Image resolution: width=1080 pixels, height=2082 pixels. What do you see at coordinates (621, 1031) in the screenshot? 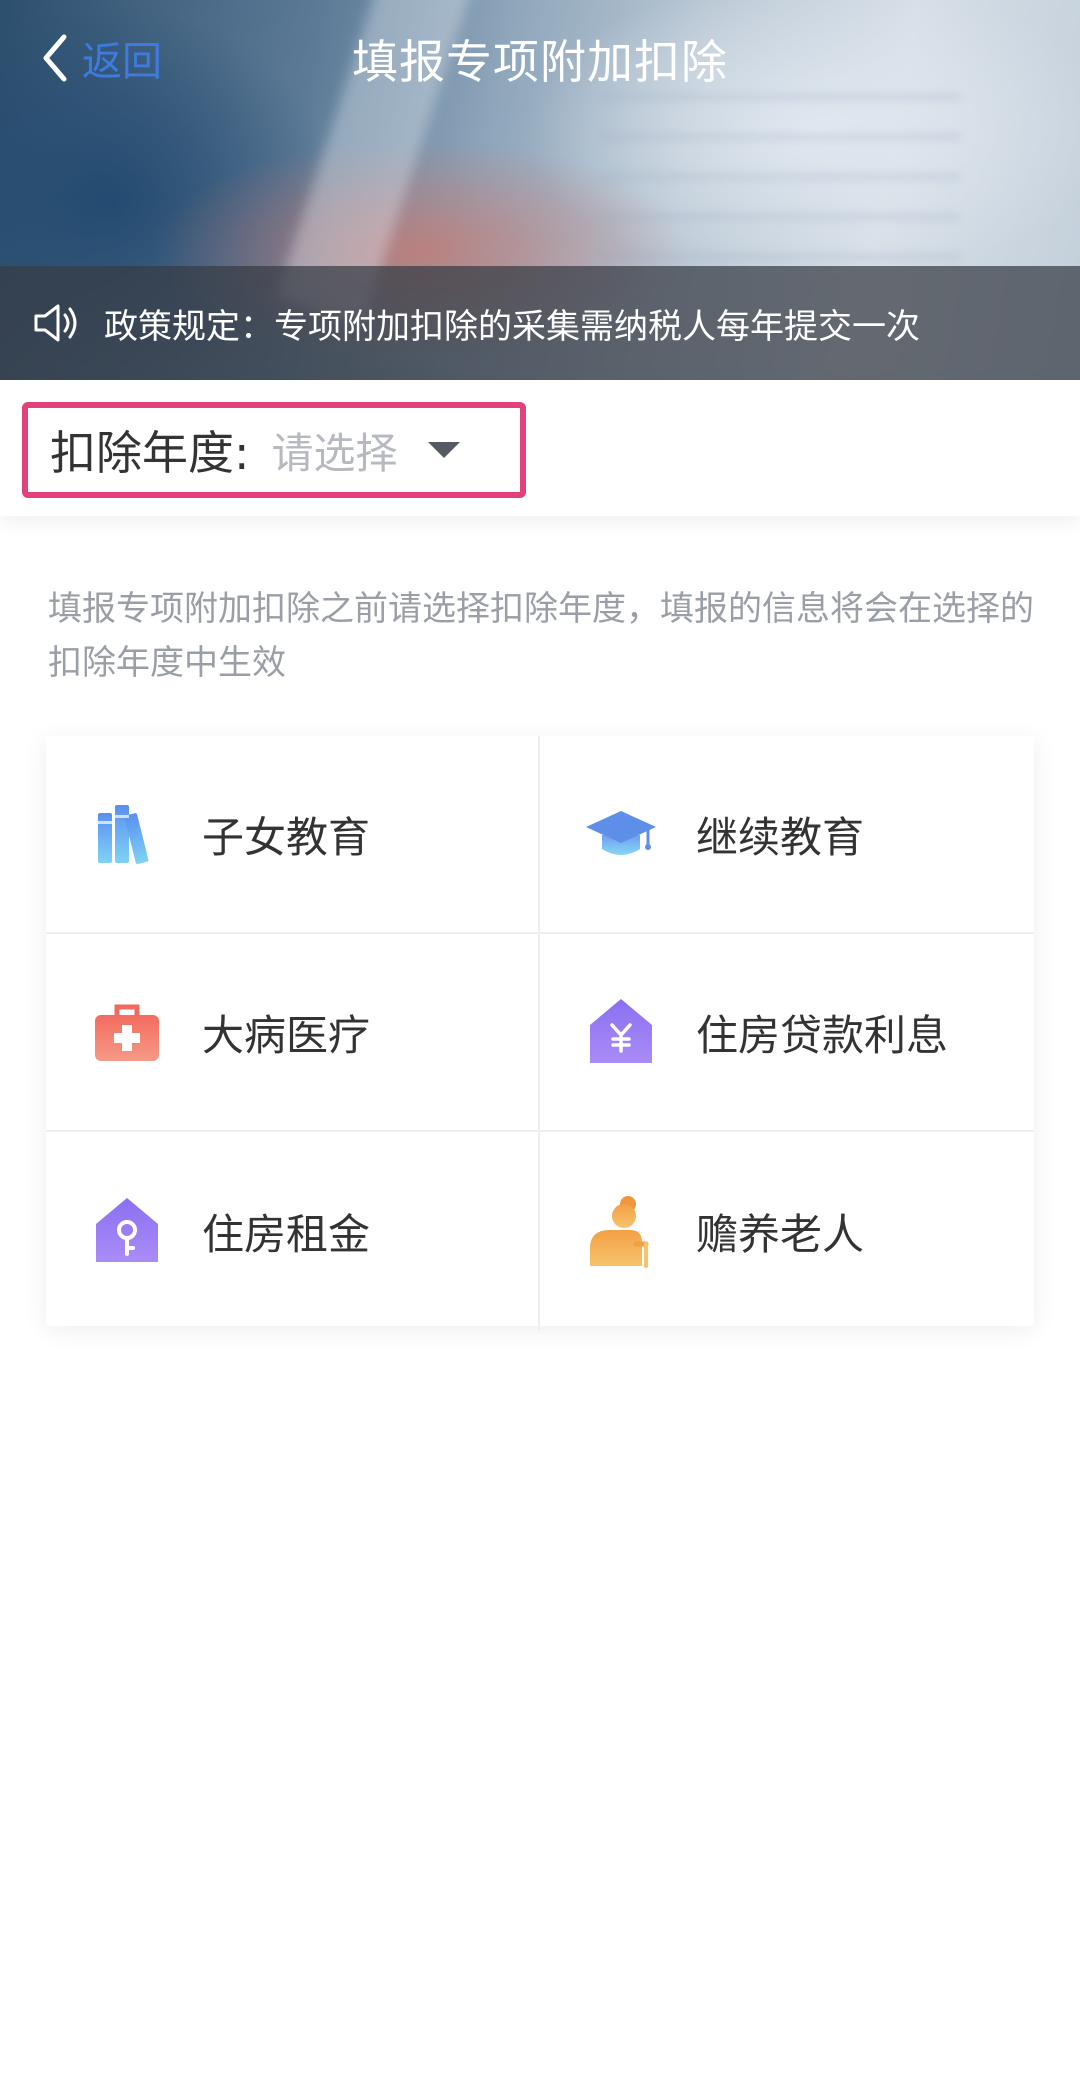
I see `house-yuan-icon` at bounding box center [621, 1031].